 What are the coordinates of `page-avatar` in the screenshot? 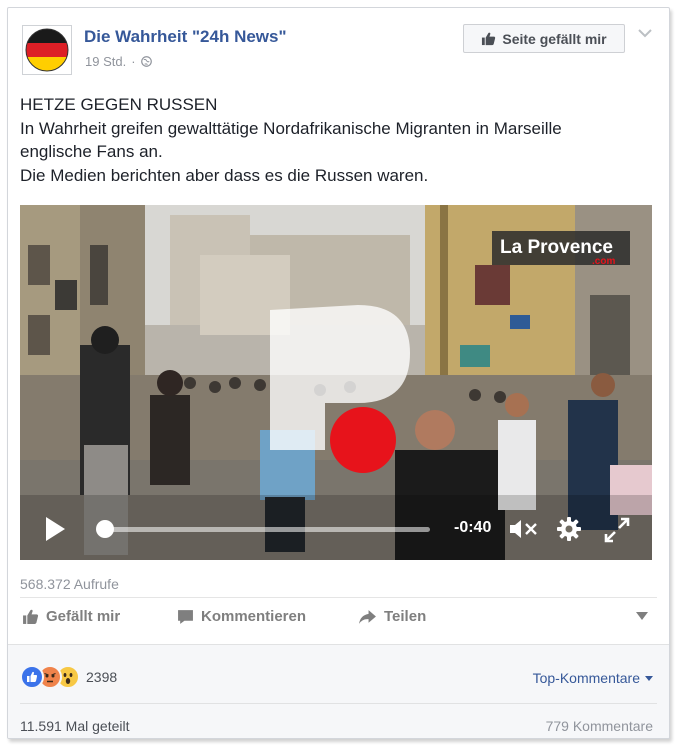 It's located at (47, 50).